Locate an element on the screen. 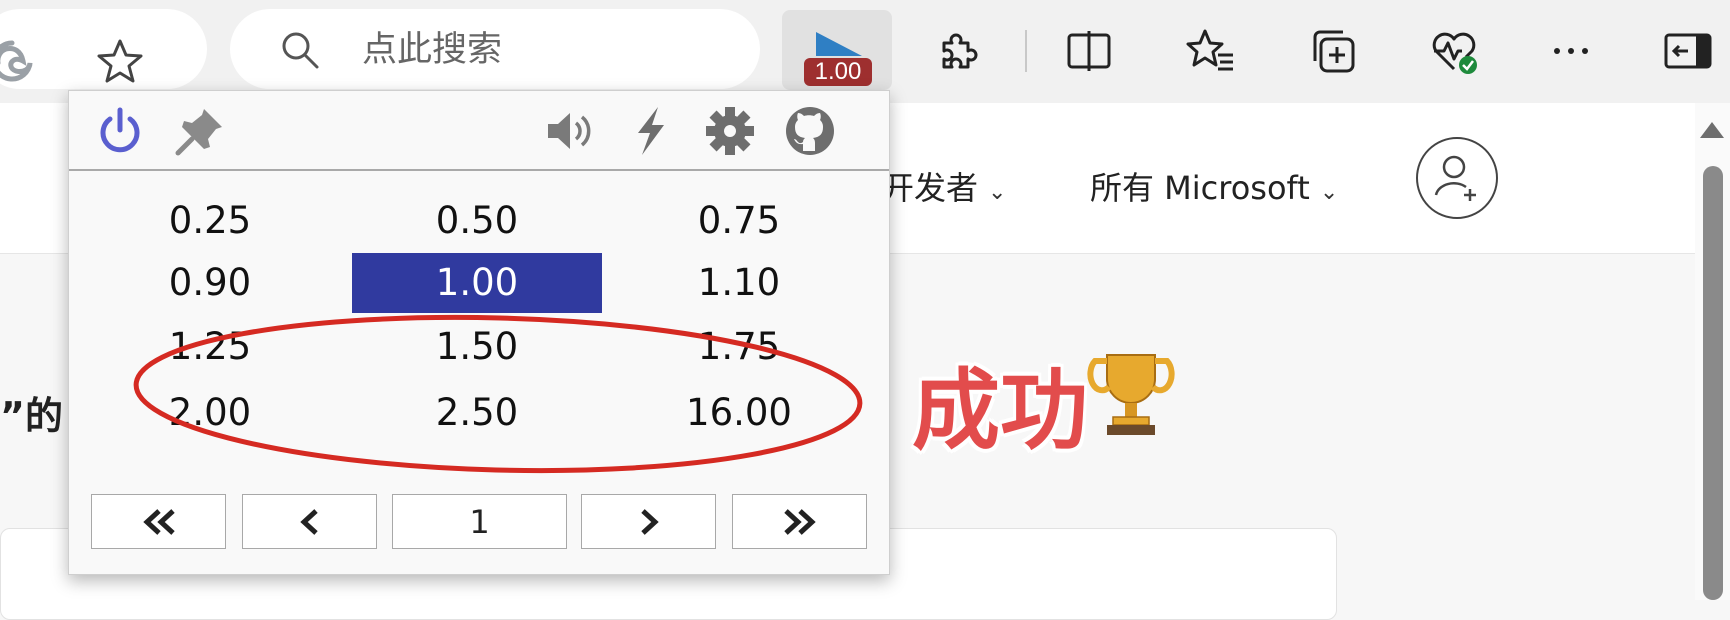  gear-icon is located at coordinates (730, 131).